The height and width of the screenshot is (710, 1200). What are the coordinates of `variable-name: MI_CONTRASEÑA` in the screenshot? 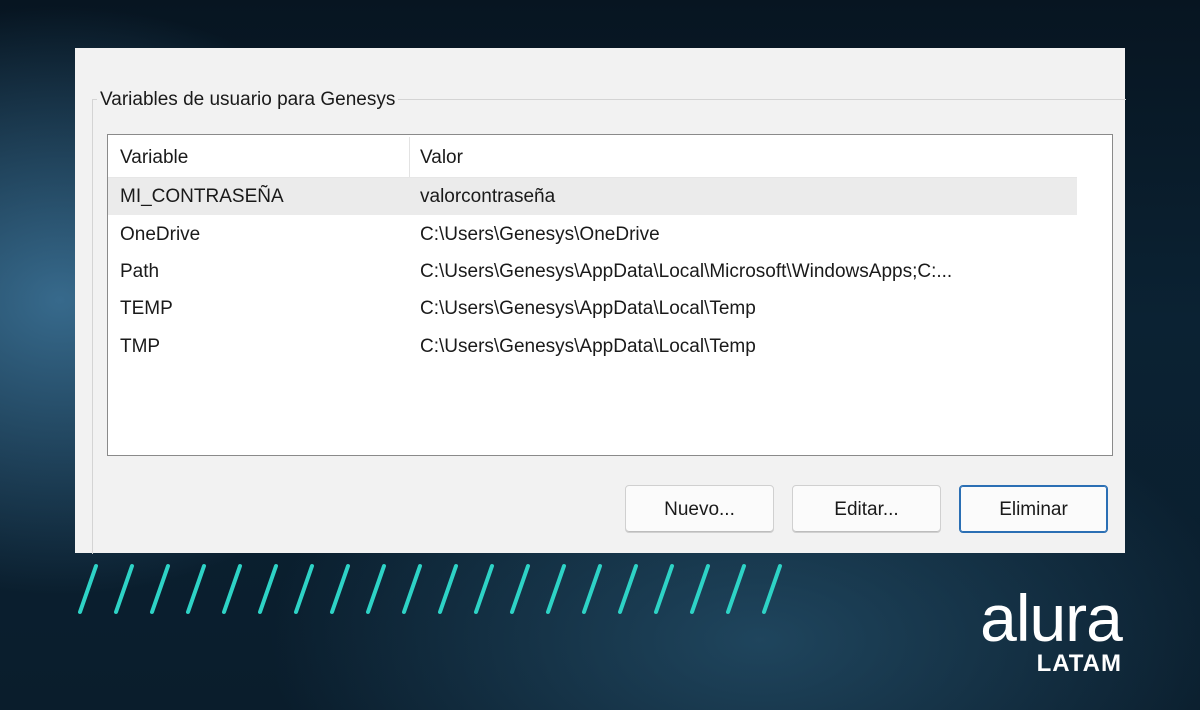 It's located at (202, 196).